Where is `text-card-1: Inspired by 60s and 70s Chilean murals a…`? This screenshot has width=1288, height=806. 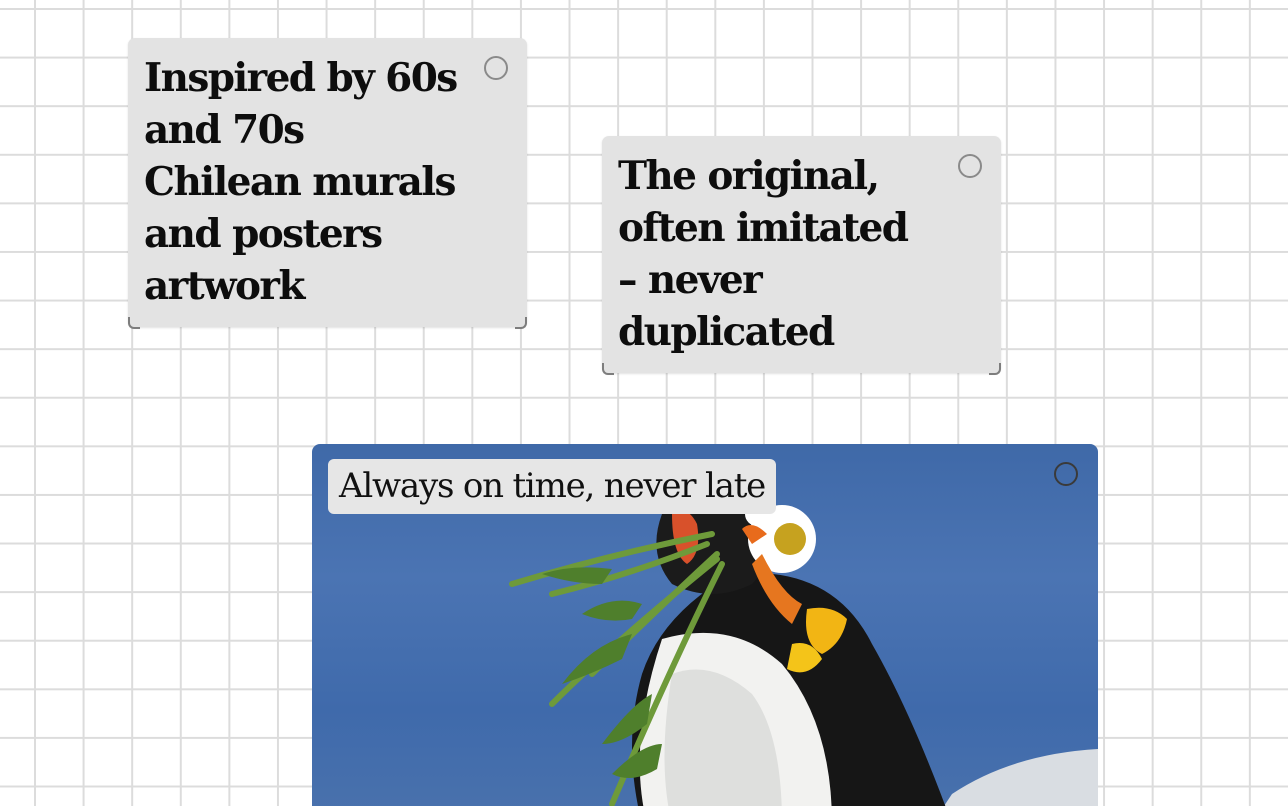
text-card-1: Inspired by 60s and 70s Chilean murals a… is located at coordinates (327, 183).